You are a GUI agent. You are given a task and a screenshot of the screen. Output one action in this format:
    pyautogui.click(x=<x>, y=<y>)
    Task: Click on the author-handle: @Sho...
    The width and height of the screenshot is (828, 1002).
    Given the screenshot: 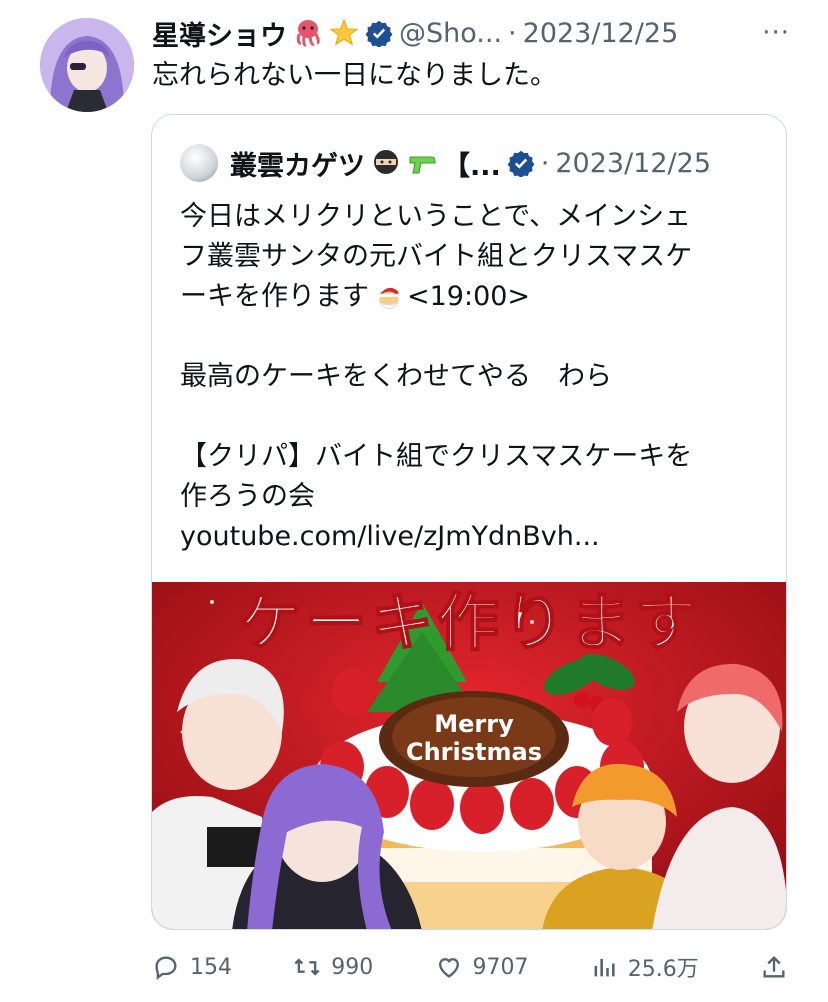 What is the action you would take?
    pyautogui.click(x=450, y=33)
    